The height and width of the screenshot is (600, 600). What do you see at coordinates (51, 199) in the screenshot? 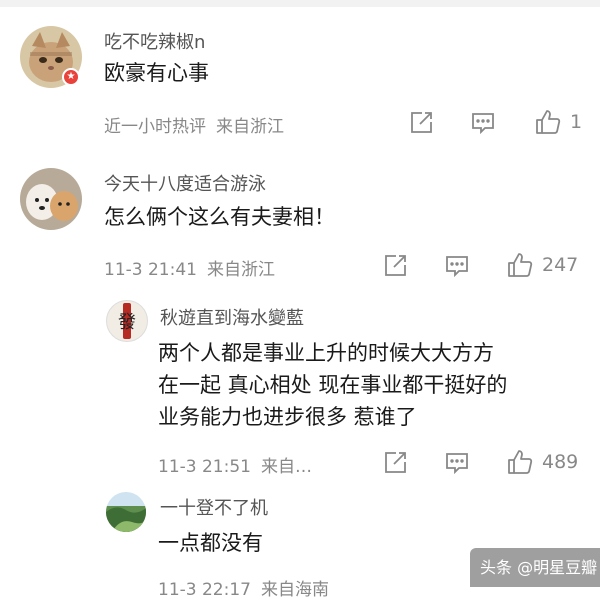
I see `dogs-avatar-icon` at bounding box center [51, 199].